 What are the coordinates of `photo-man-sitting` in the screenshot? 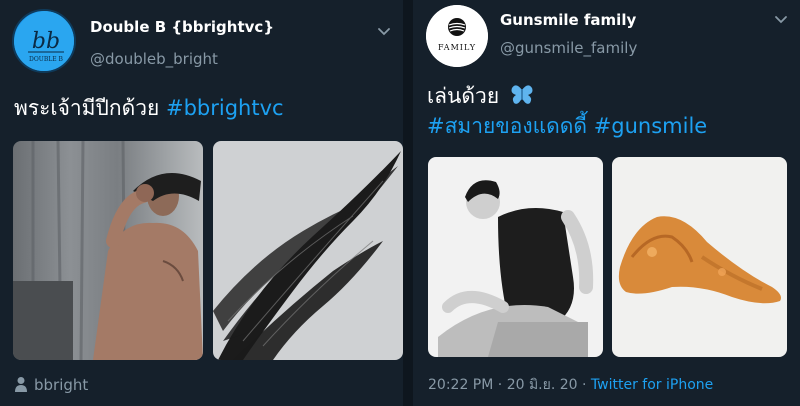 It's located at (515, 257).